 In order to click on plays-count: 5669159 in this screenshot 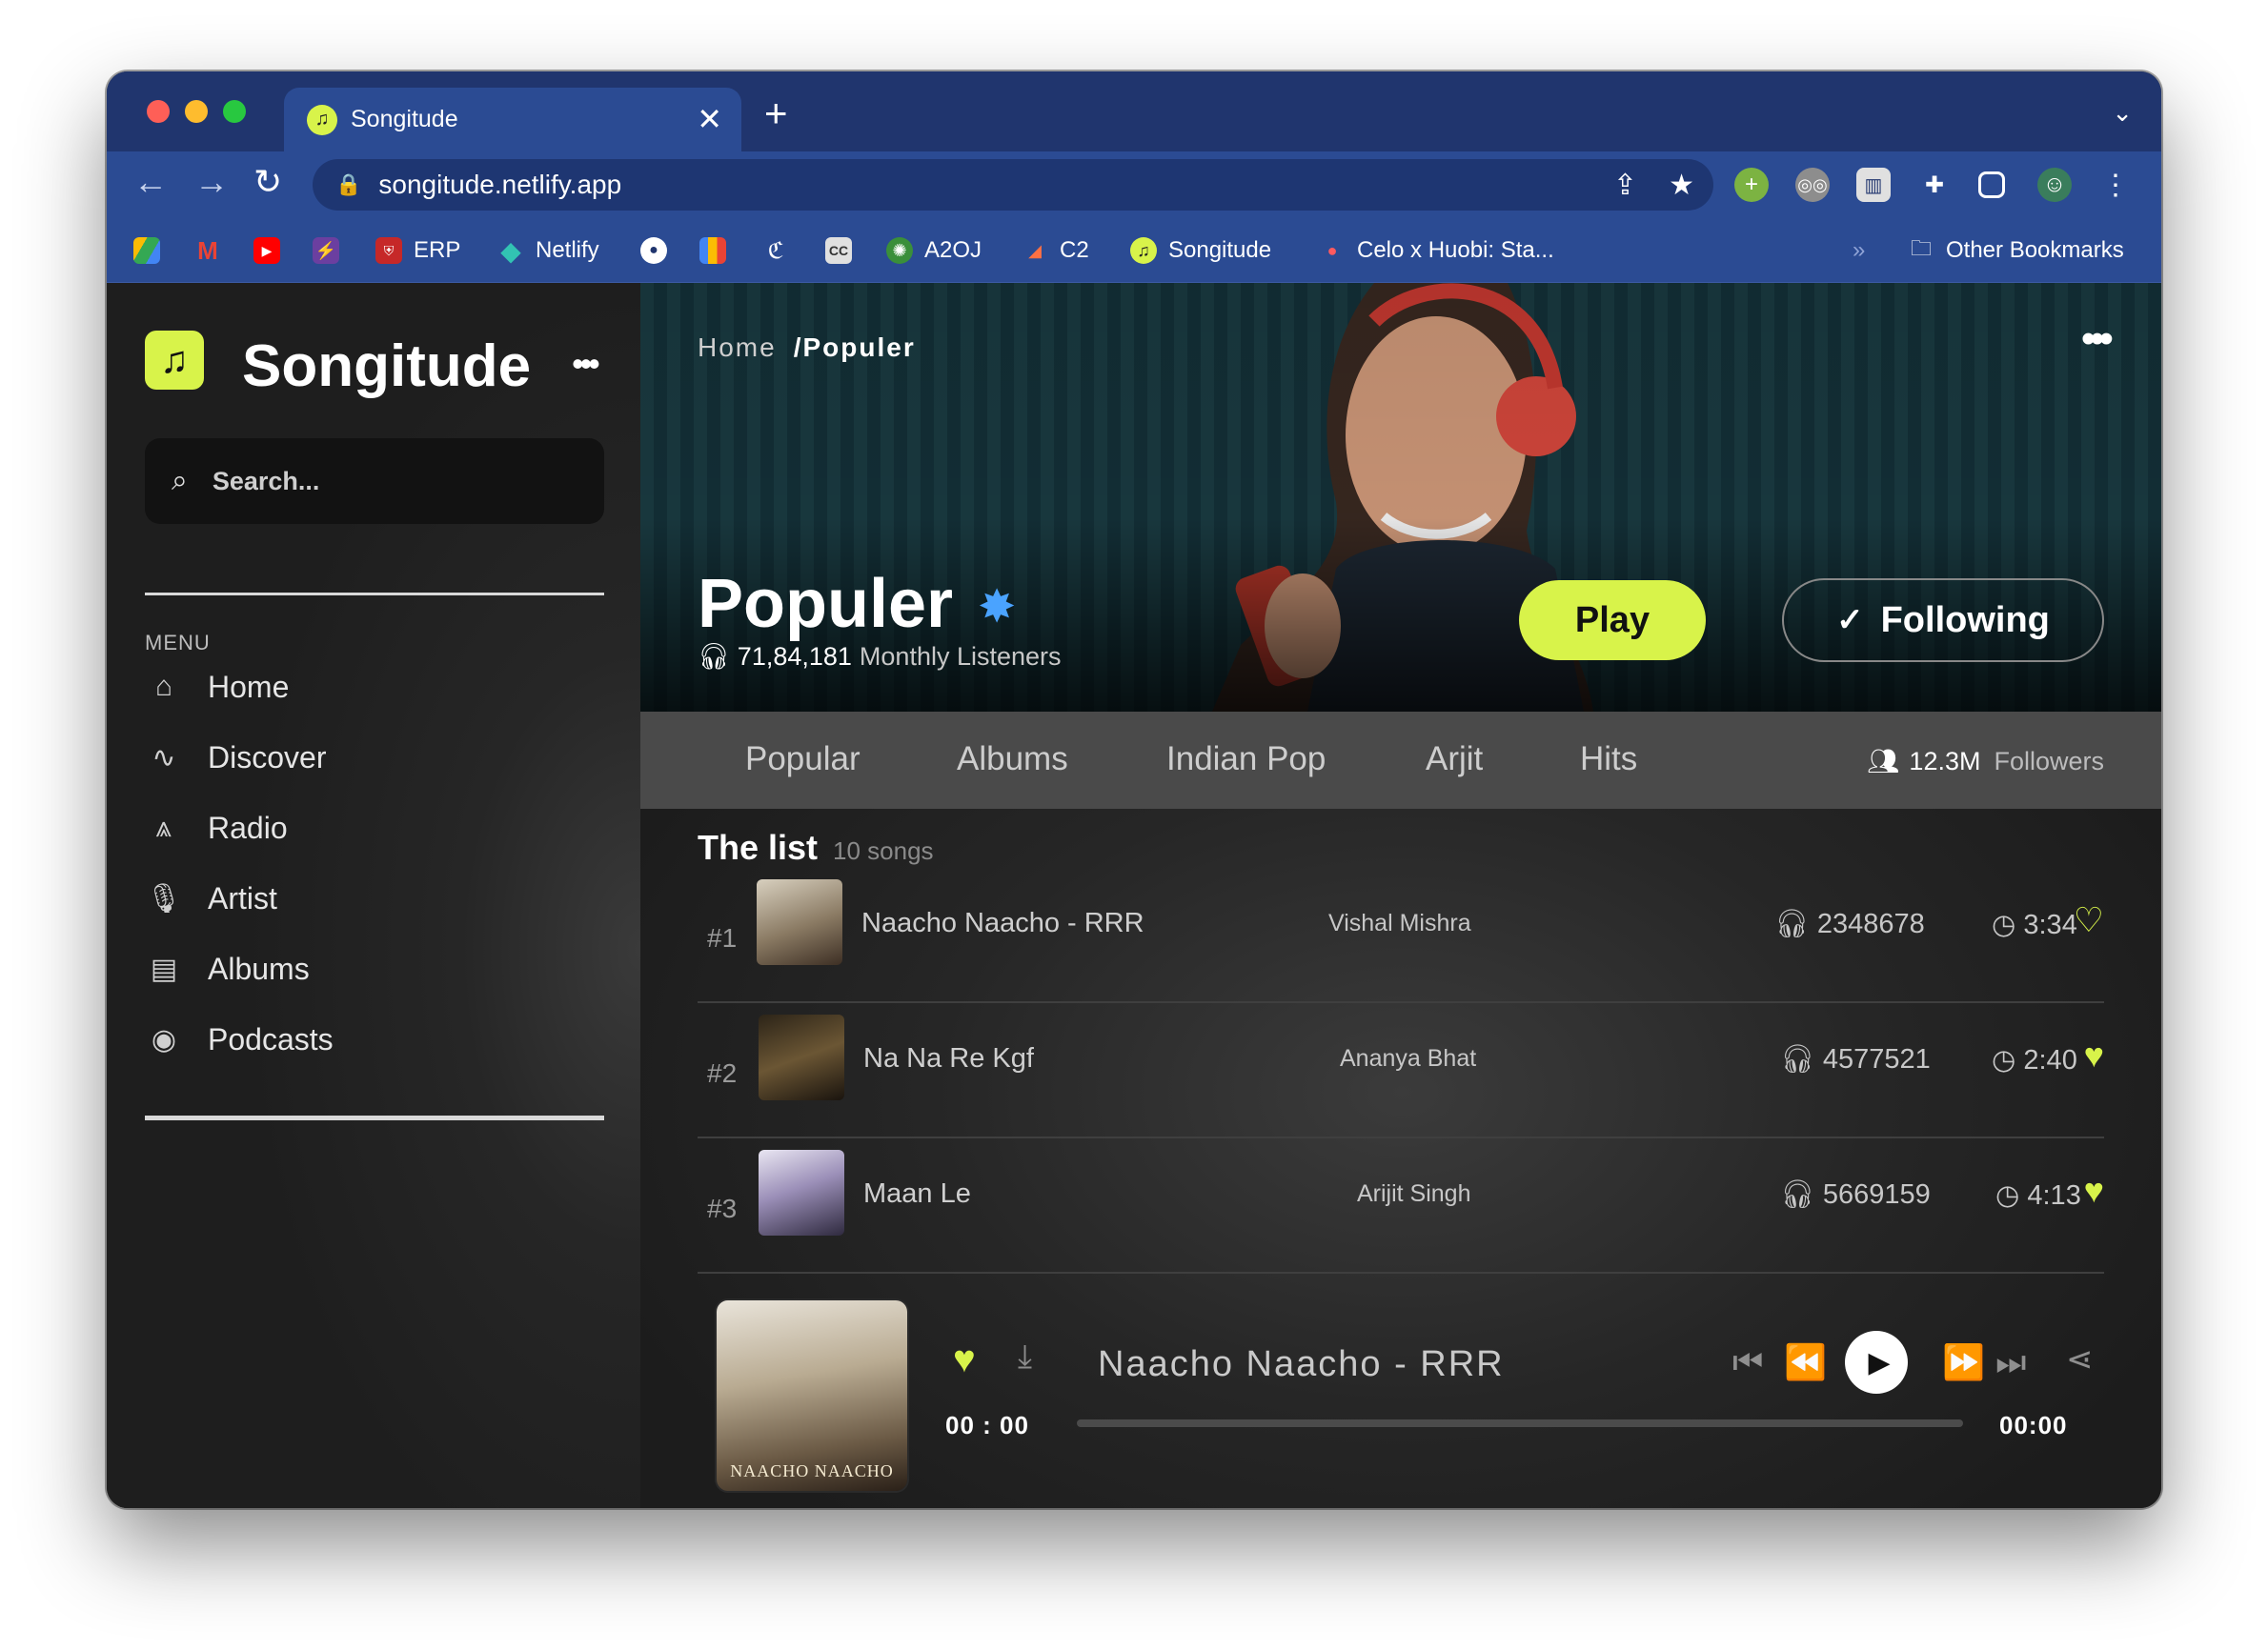, I will do `click(1876, 1194)`.